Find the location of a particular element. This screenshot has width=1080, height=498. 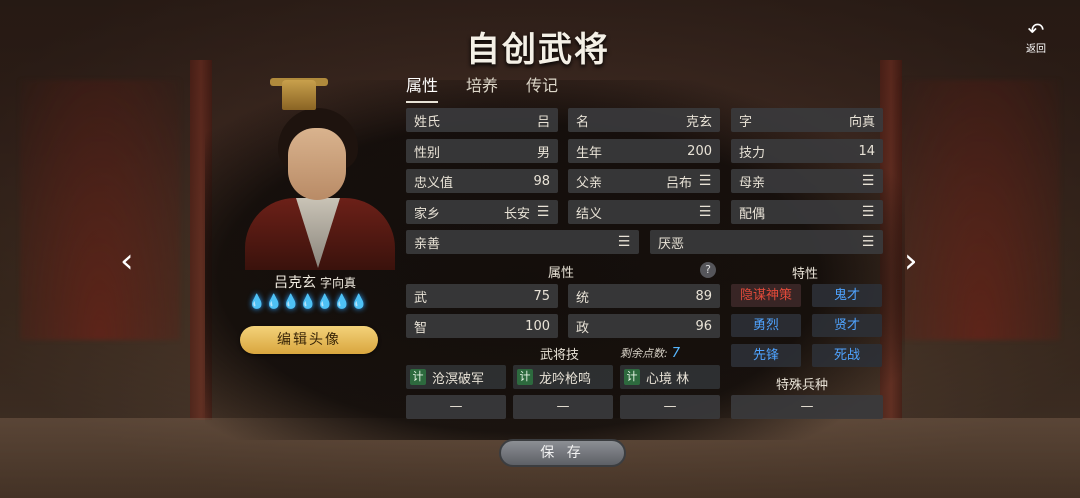

gender-field: 性别 男 is located at coordinates (482, 151).